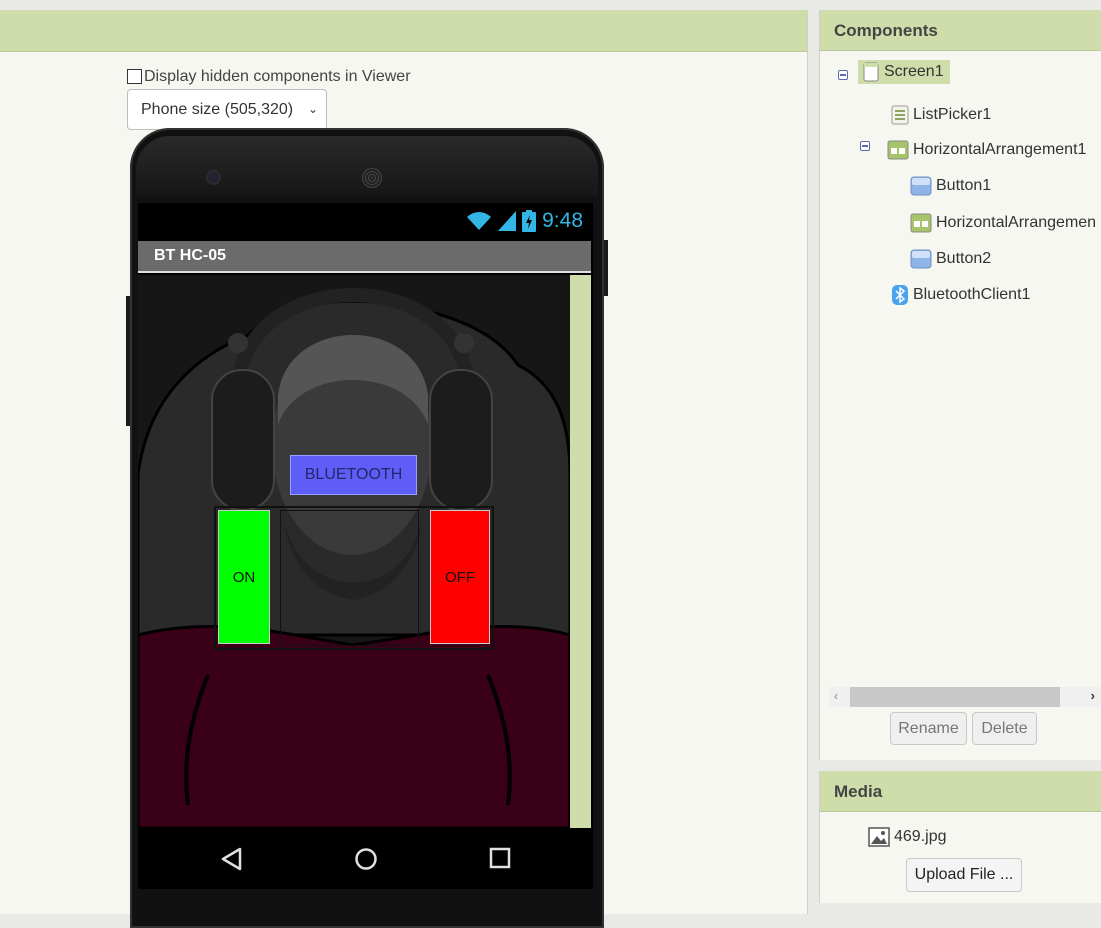  I want to click on app-title: BT HC-05, so click(190, 255).